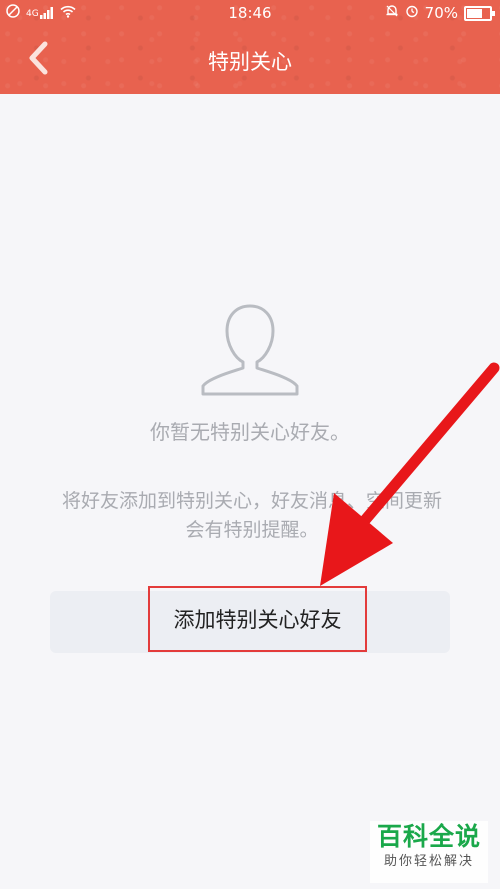  What do you see at coordinates (250, 14) in the screenshot?
I see `status-bar: 4G 18:46 70%` at bounding box center [250, 14].